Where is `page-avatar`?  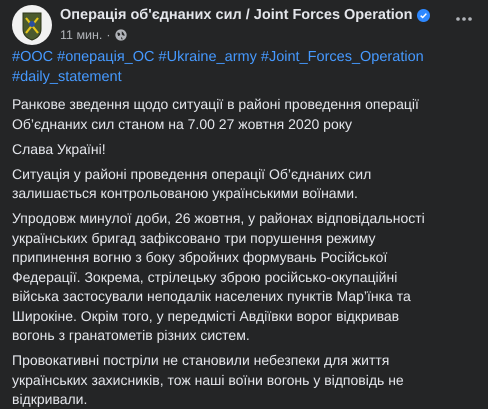
page-avatar is located at coordinates (32, 25).